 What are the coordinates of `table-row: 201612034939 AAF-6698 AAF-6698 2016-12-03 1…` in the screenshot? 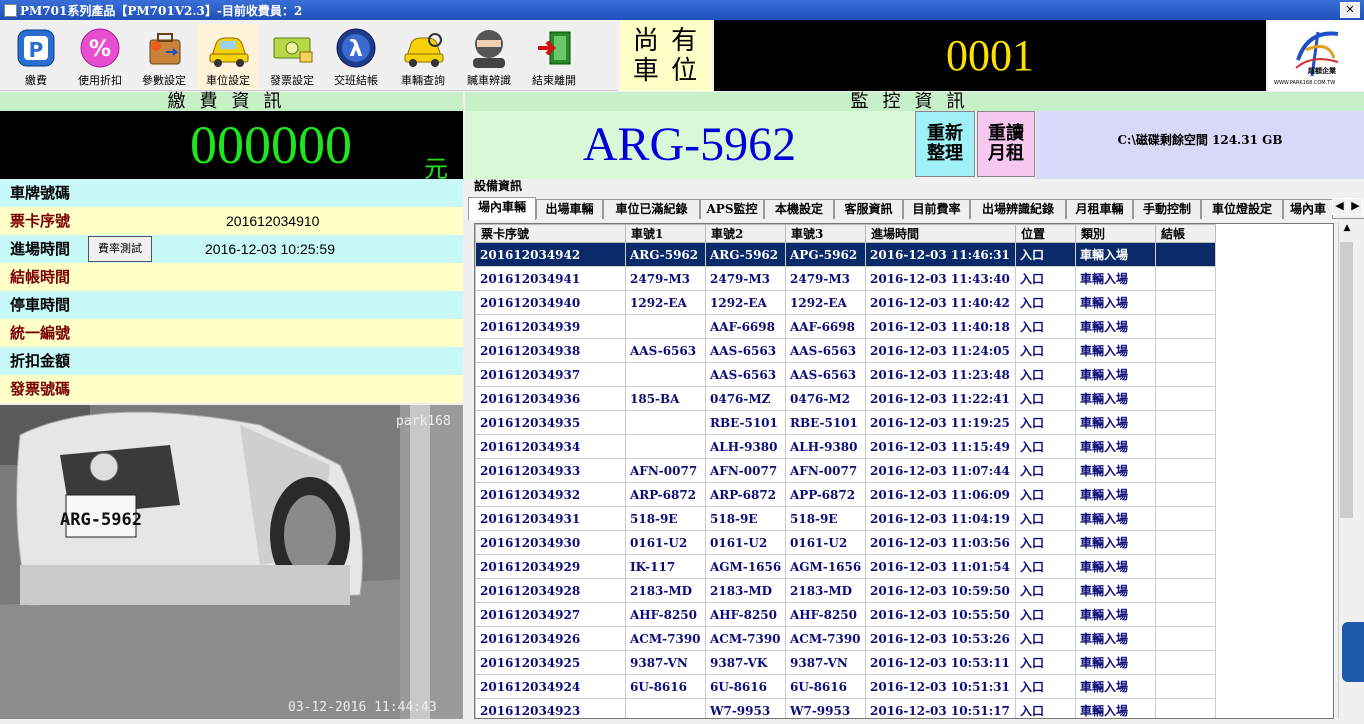 It's located at (845, 326).